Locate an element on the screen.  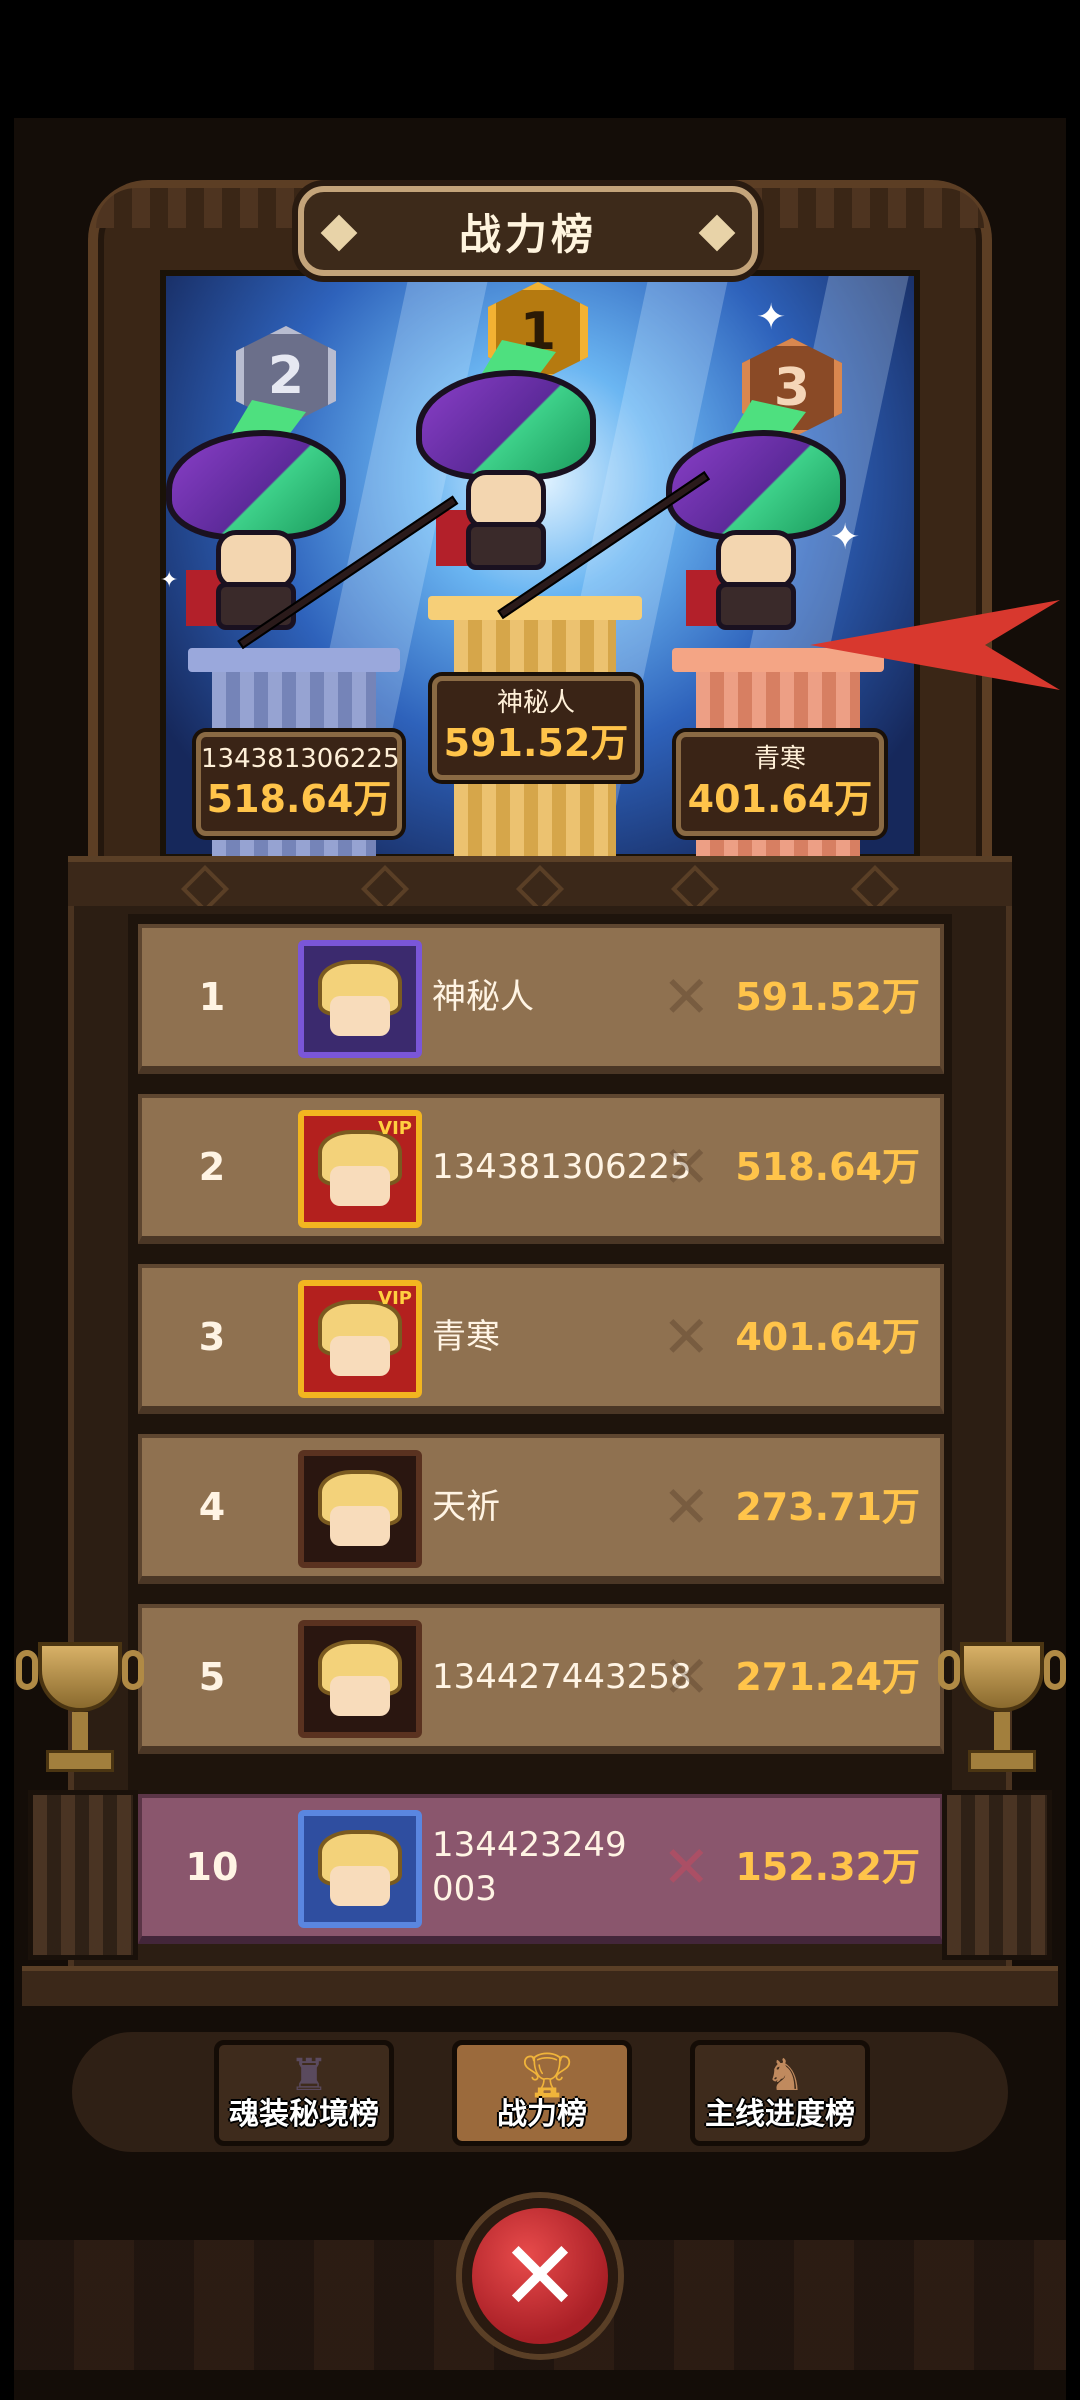
rank-number: 5 is located at coordinates (212, 1677).